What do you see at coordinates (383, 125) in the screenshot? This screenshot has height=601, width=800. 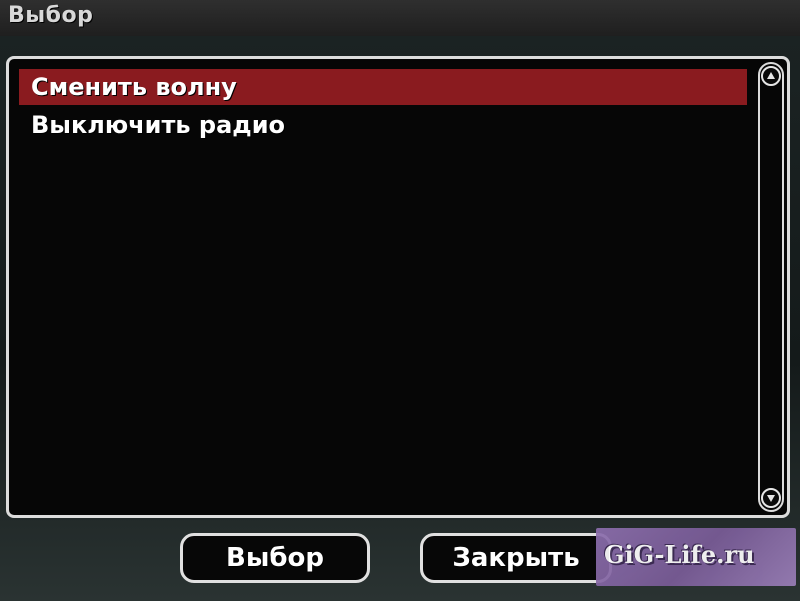 I see `list-item-turn-off-radio: Выключить радио` at bounding box center [383, 125].